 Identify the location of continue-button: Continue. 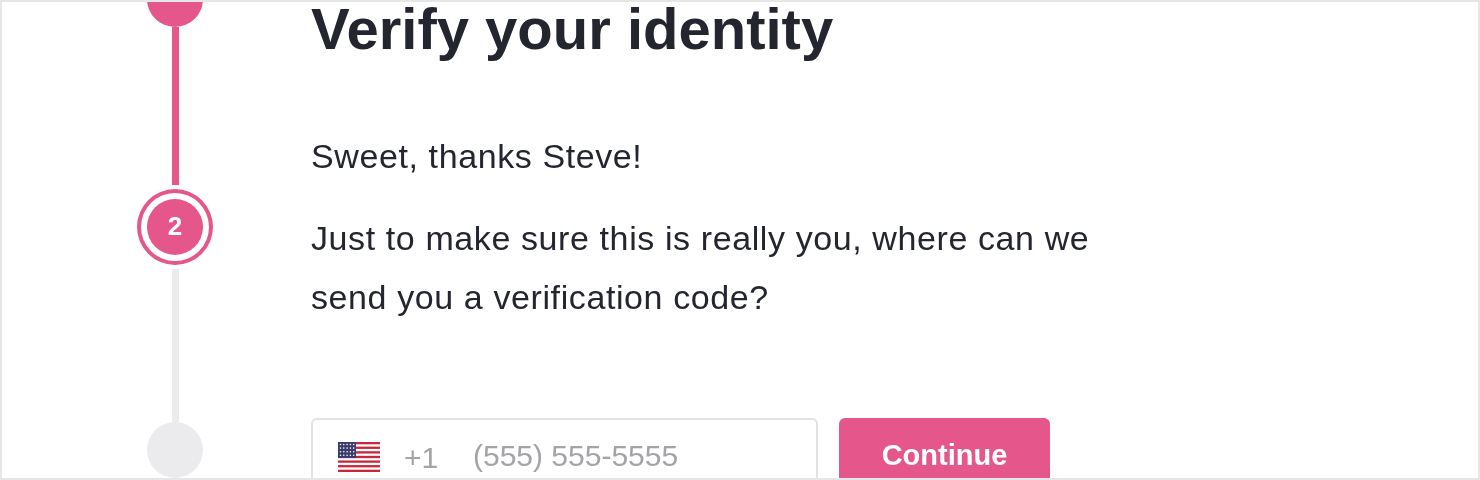
(944, 448).